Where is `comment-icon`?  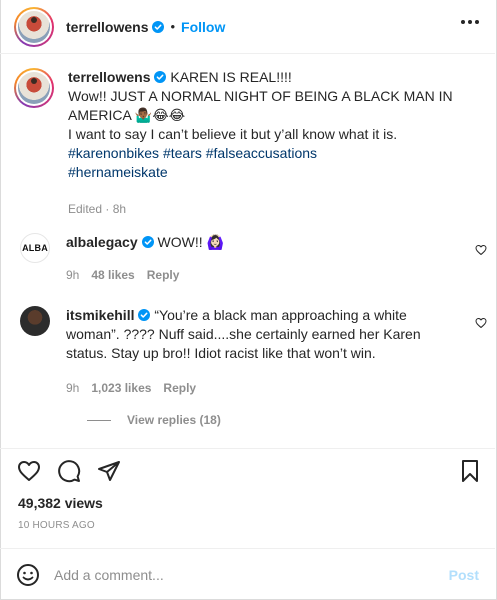
comment-icon is located at coordinates (69, 471).